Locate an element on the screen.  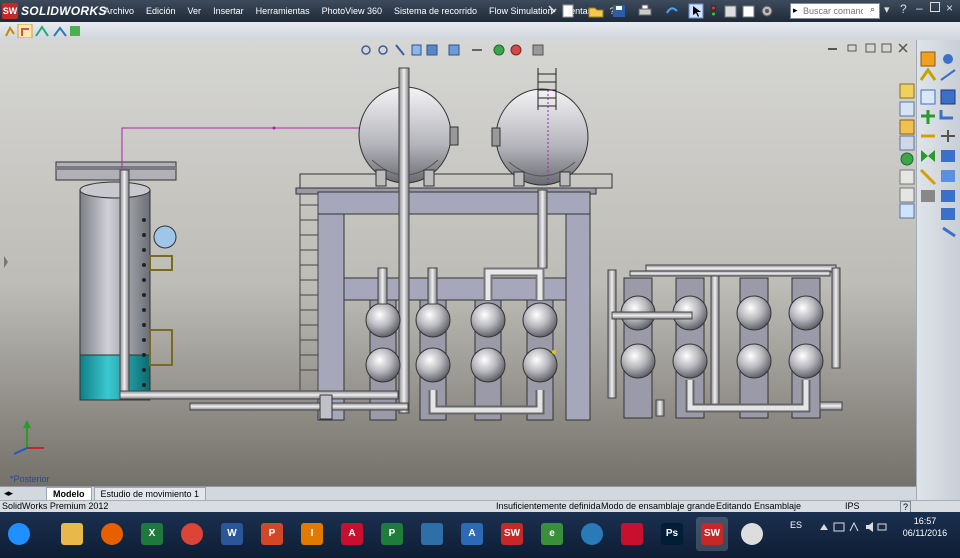
pin-icon is located at coordinates (552, 10).